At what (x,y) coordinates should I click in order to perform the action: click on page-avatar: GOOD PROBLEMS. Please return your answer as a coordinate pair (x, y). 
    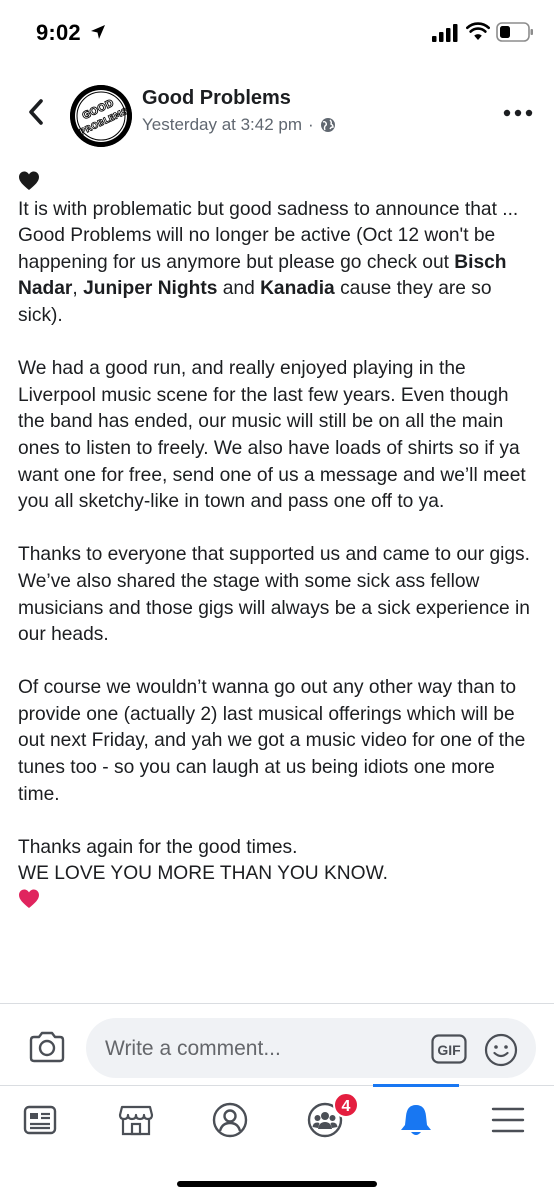
    Looking at the image, I should click on (101, 116).